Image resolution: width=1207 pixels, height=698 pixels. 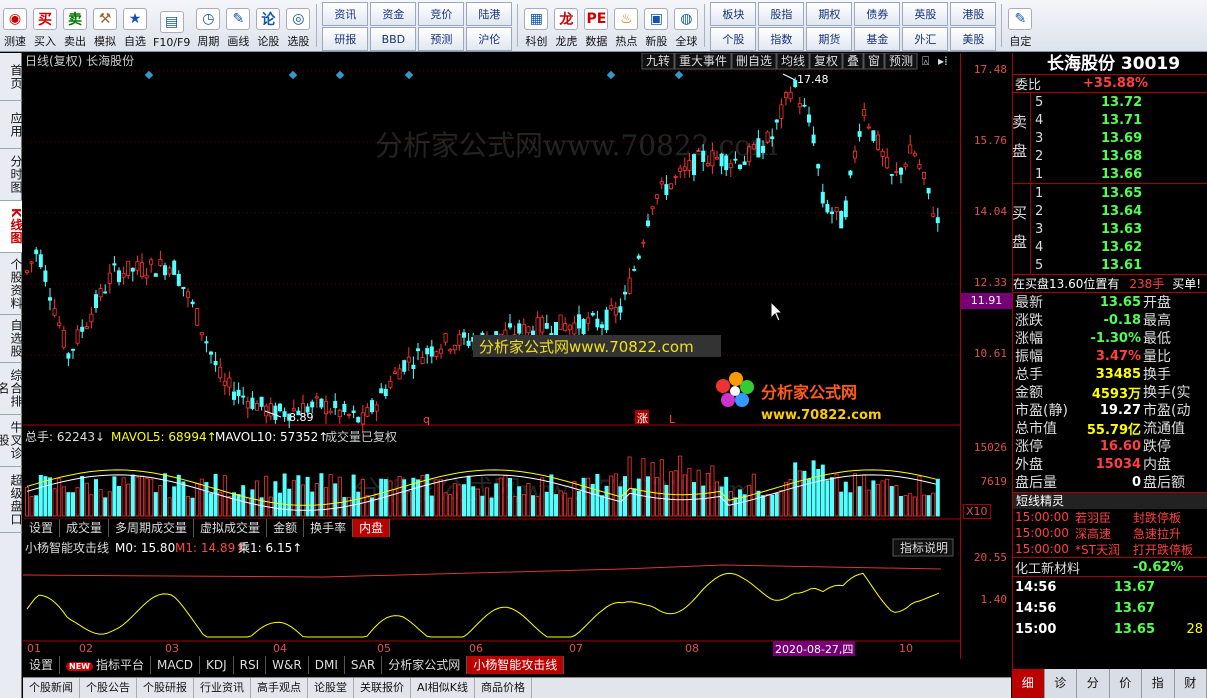 I want to click on toolbar-button-pe: PE 数据, so click(x=596, y=25).